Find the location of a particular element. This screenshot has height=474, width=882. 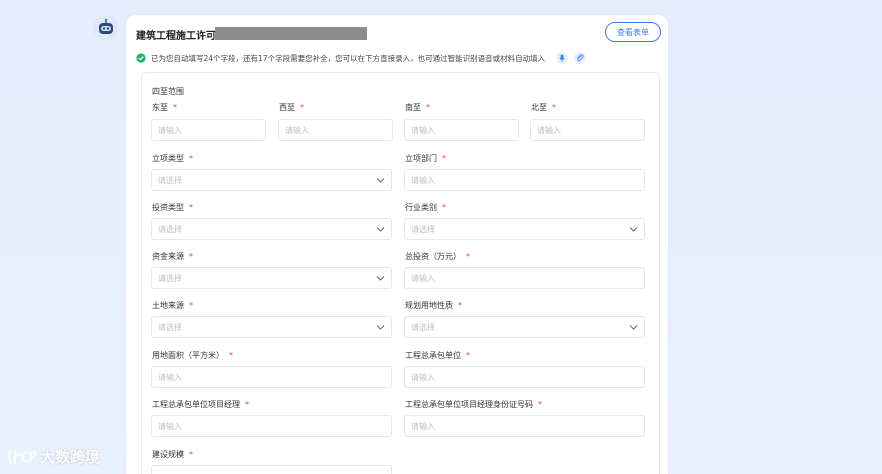

robot-avatar is located at coordinates (106, 28).